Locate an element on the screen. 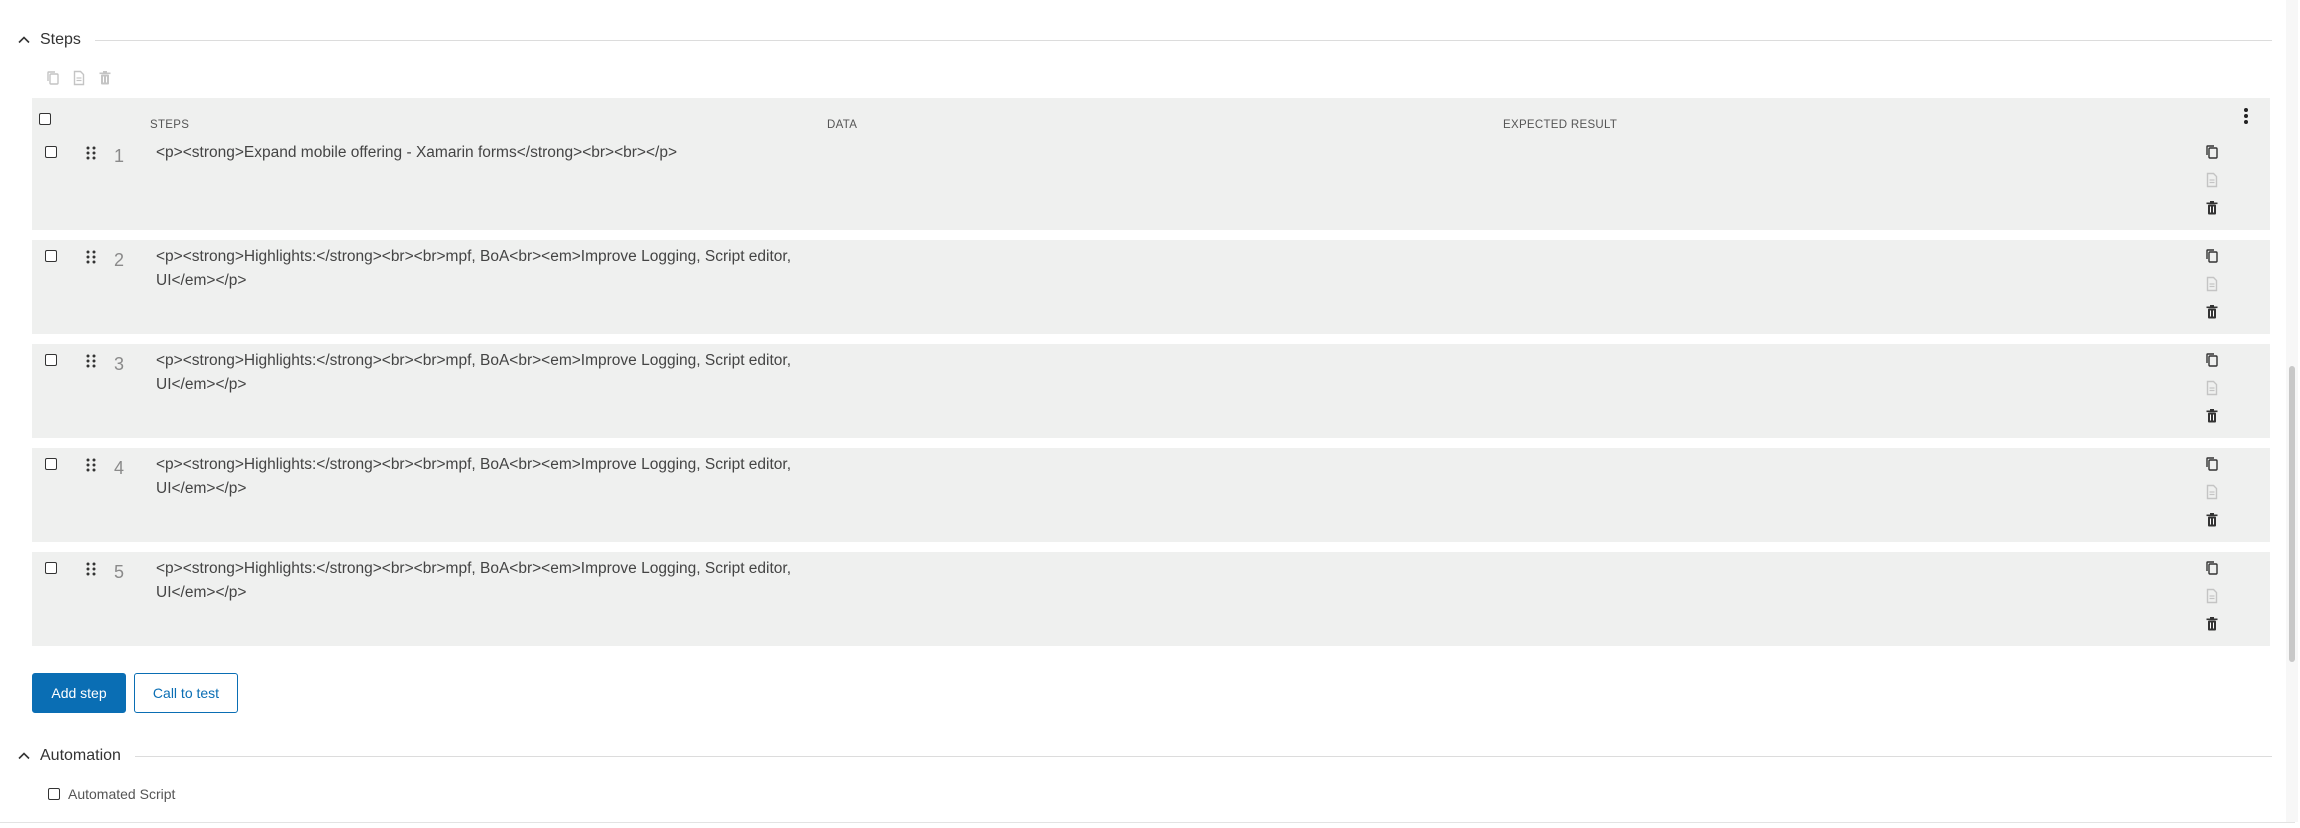  table-header: STEPS DATA EXPECTED RESULT is located at coordinates (1151, 117).